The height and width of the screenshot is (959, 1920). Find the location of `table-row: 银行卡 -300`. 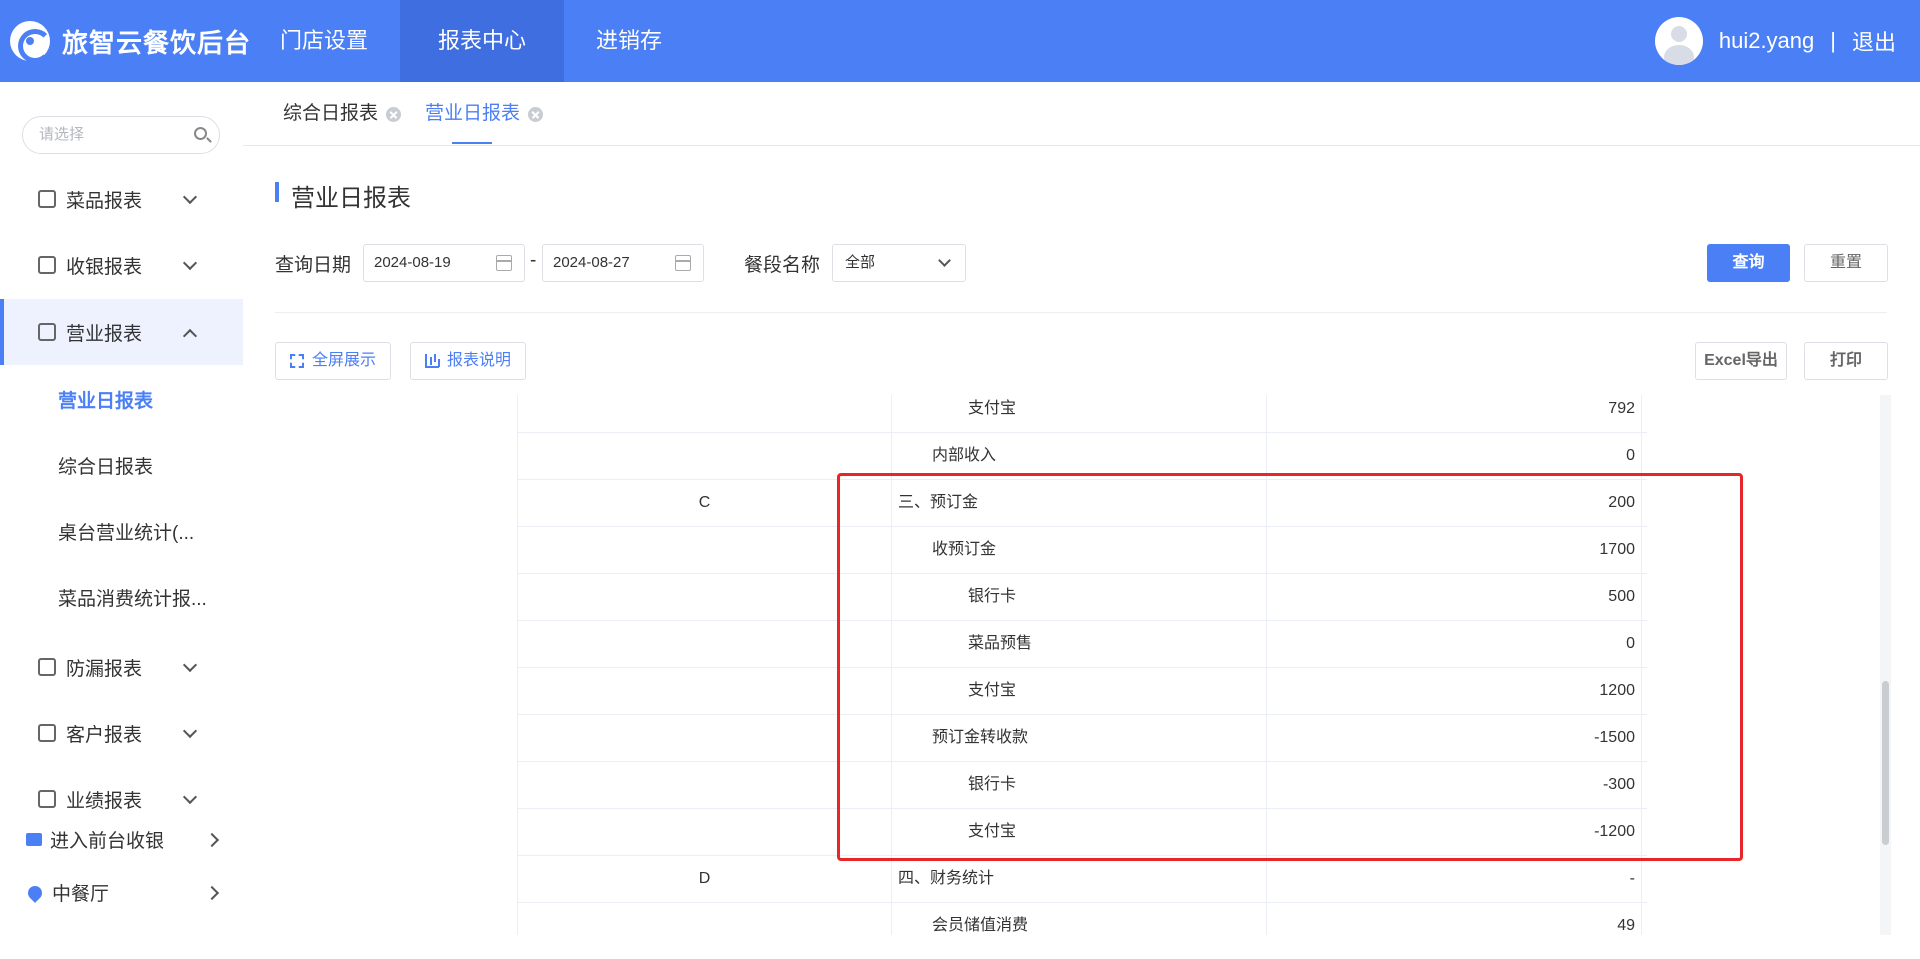

table-row: 银行卡 -300 is located at coordinates (1082, 785).